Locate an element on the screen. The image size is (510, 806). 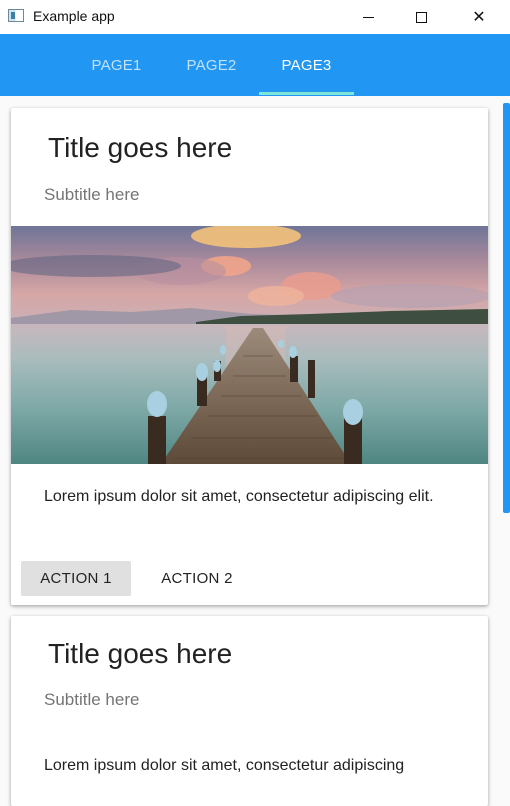
close-button: ✕ is located at coordinates (479, 17).